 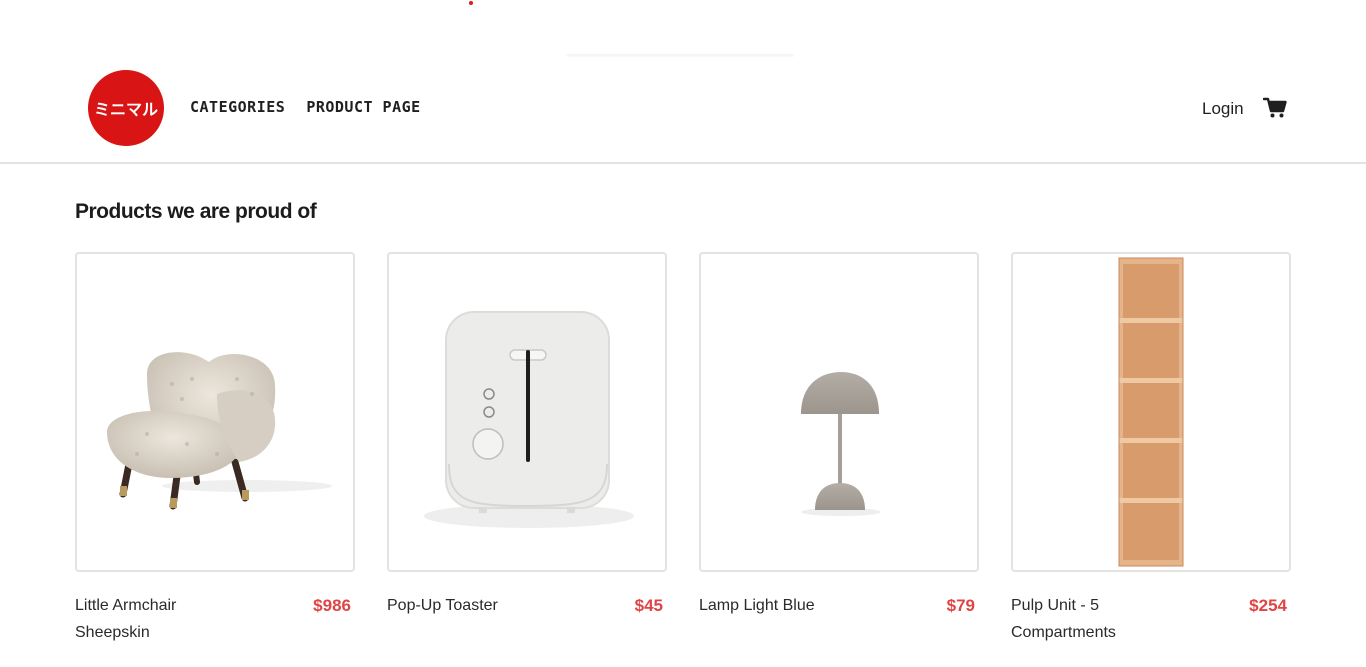 What do you see at coordinates (648, 605) in the screenshot?
I see `product-price: $45` at bounding box center [648, 605].